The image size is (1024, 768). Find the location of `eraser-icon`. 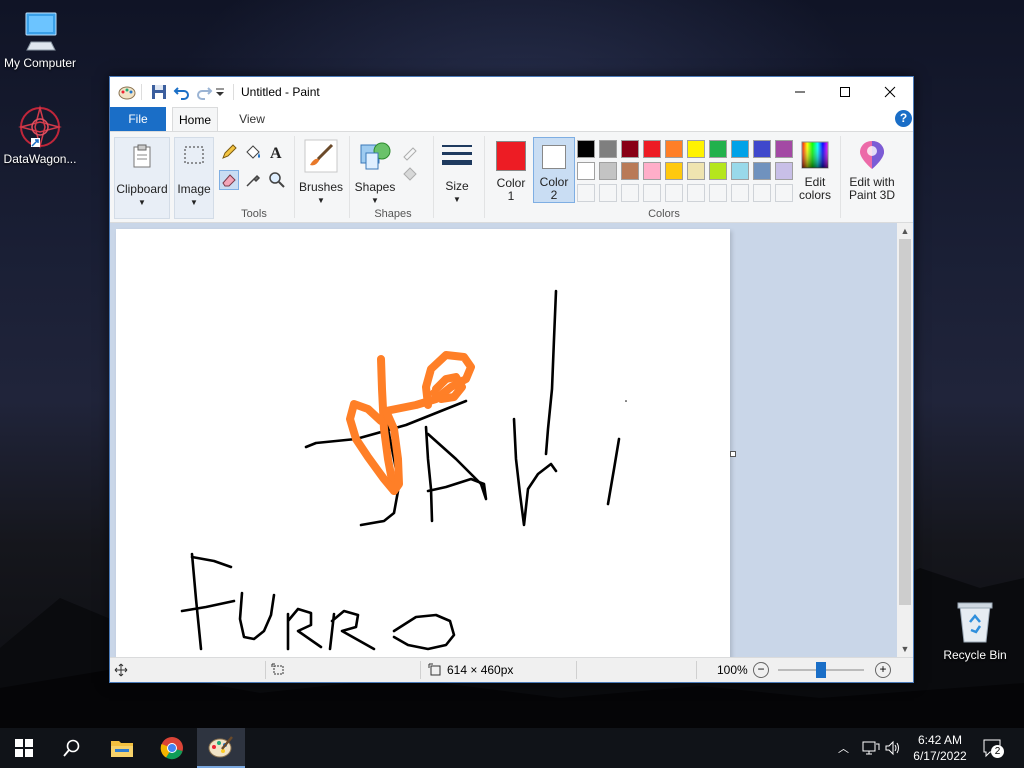

eraser-icon is located at coordinates (229, 180).